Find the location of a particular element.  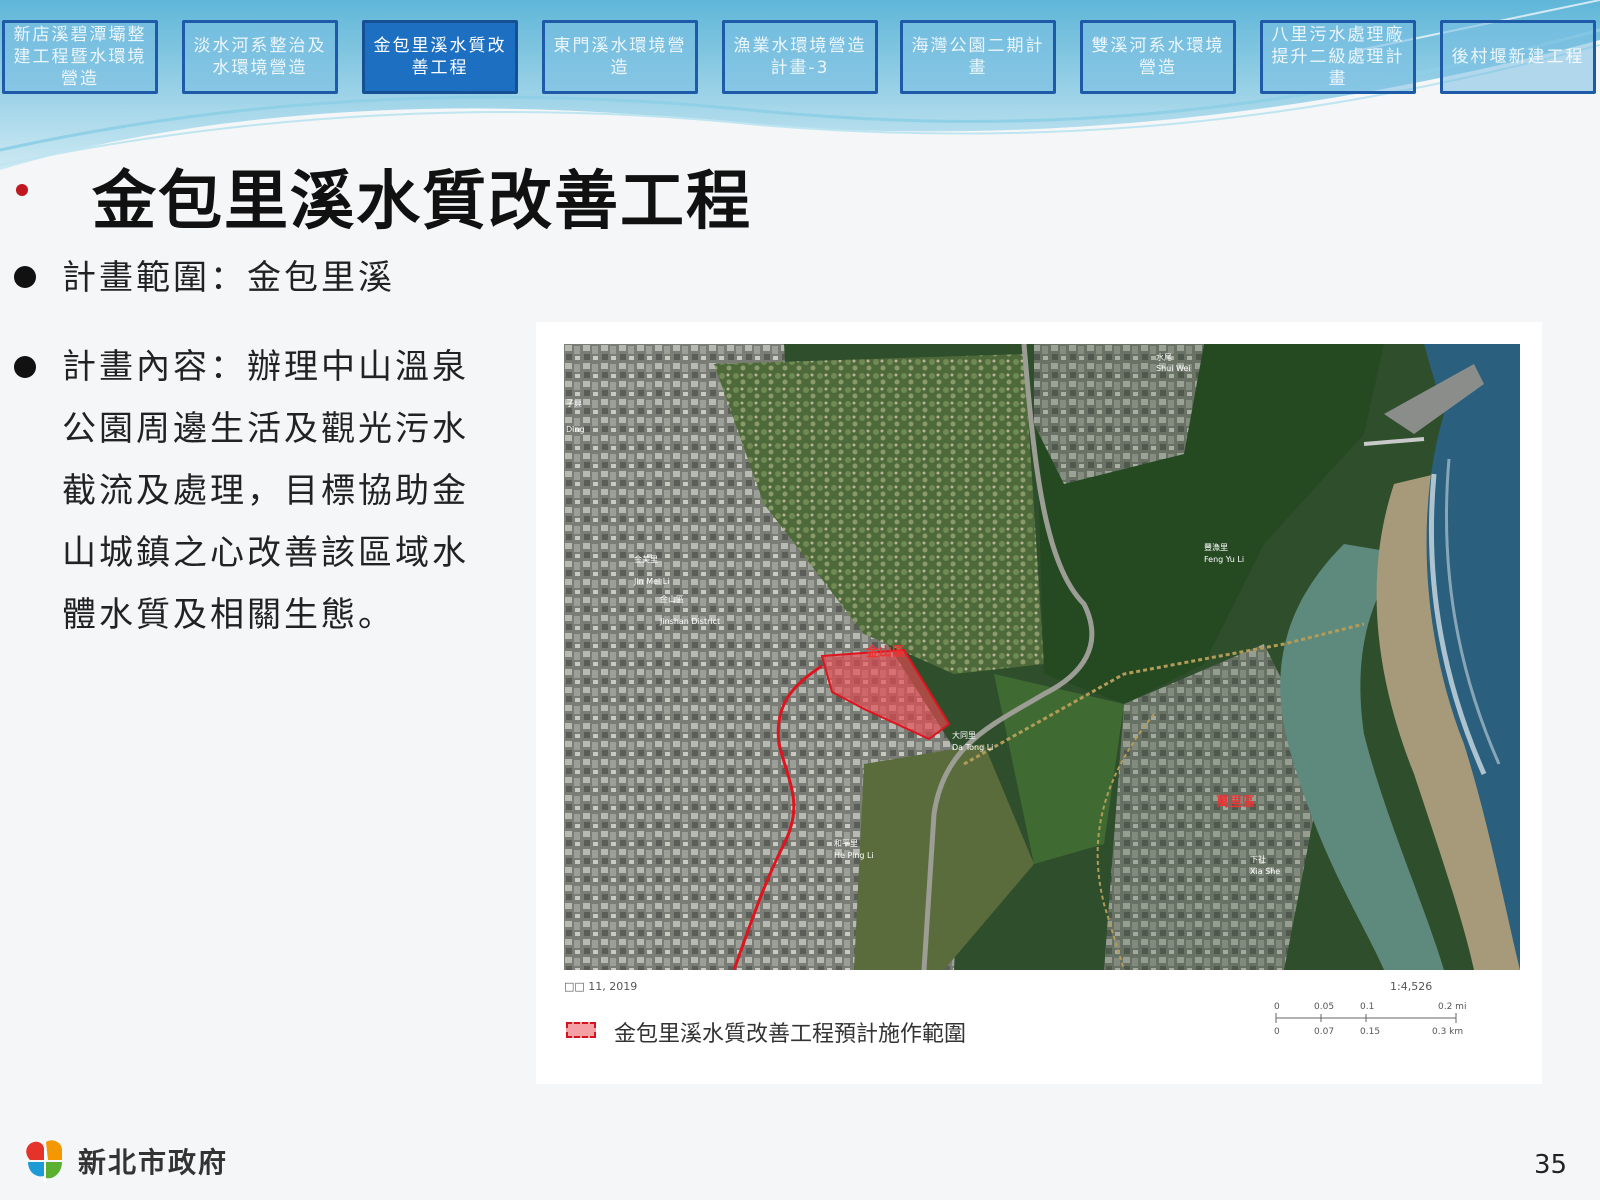

scale-km-tick: 0 is located at coordinates (1277, 1032).